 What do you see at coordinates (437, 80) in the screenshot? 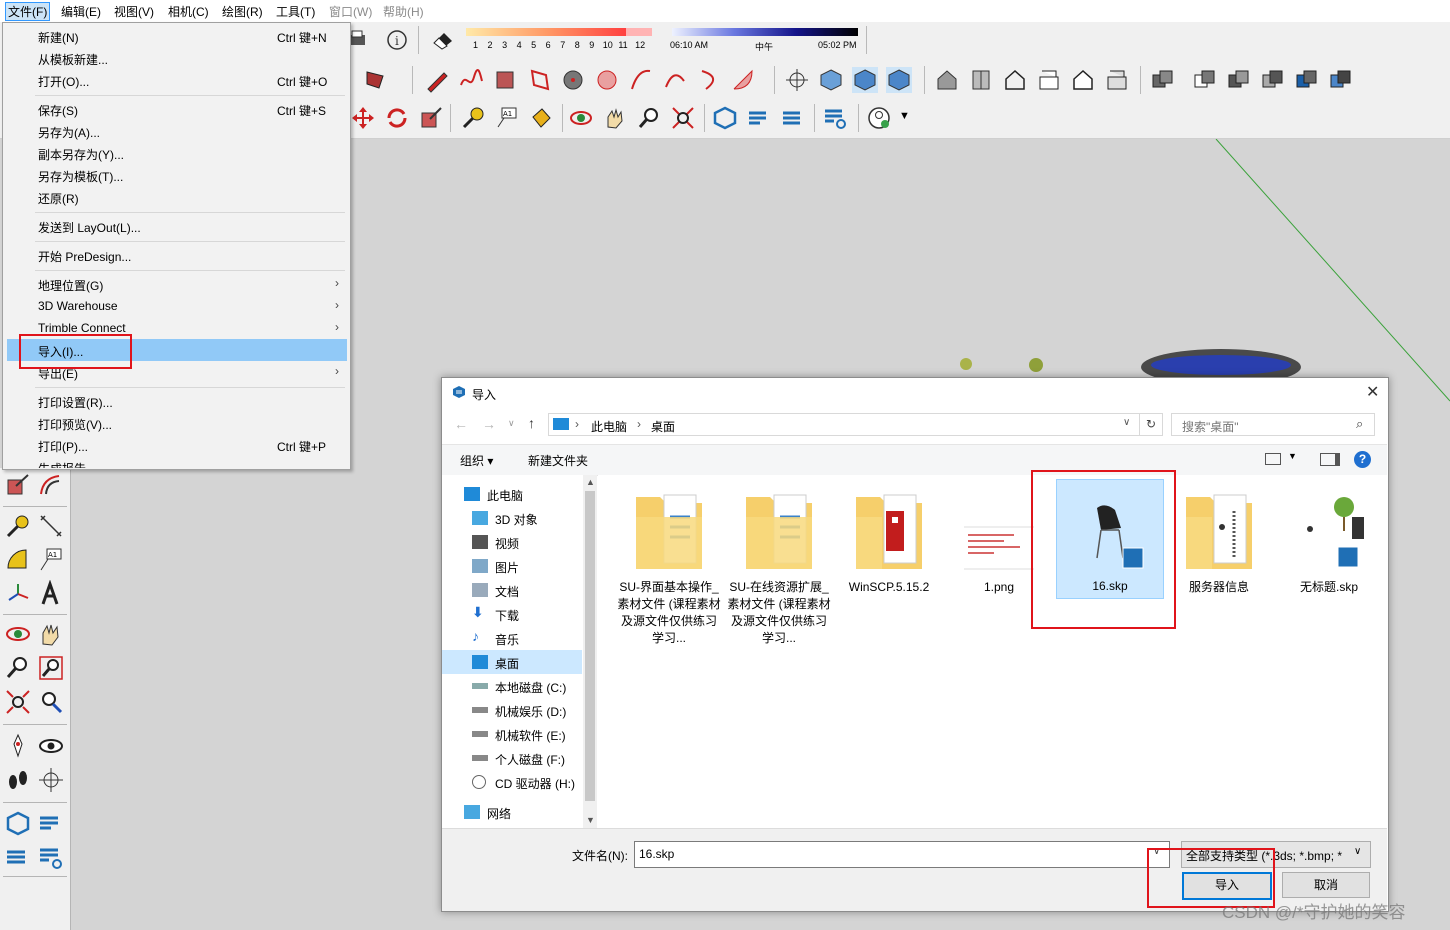
I see `pencil-icon` at bounding box center [437, 80].